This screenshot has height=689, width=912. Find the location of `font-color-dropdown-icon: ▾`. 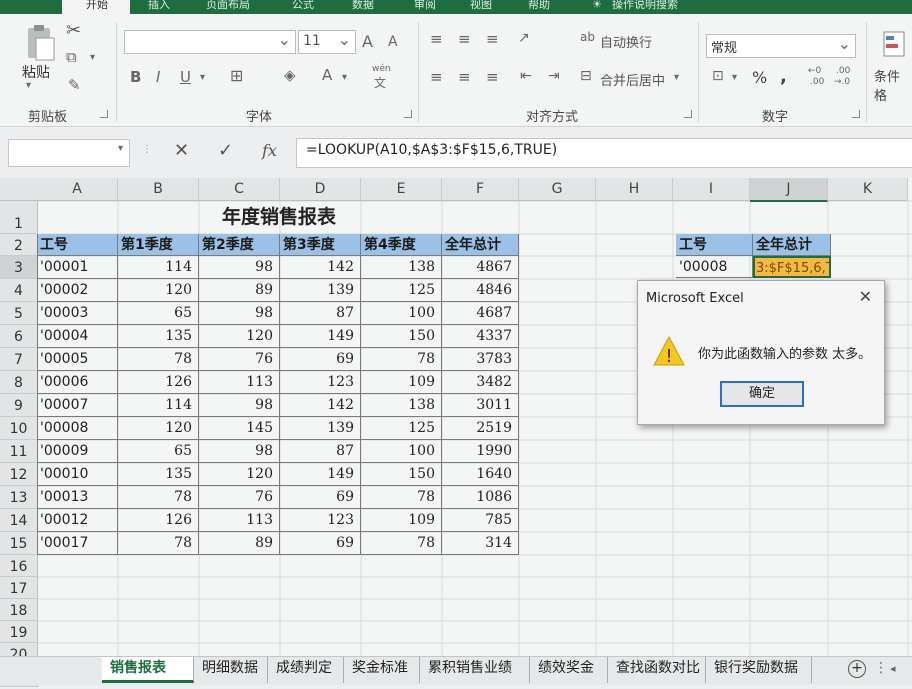

font-color-dropdown-icon: ▾ is located at coordinates (344, 77).